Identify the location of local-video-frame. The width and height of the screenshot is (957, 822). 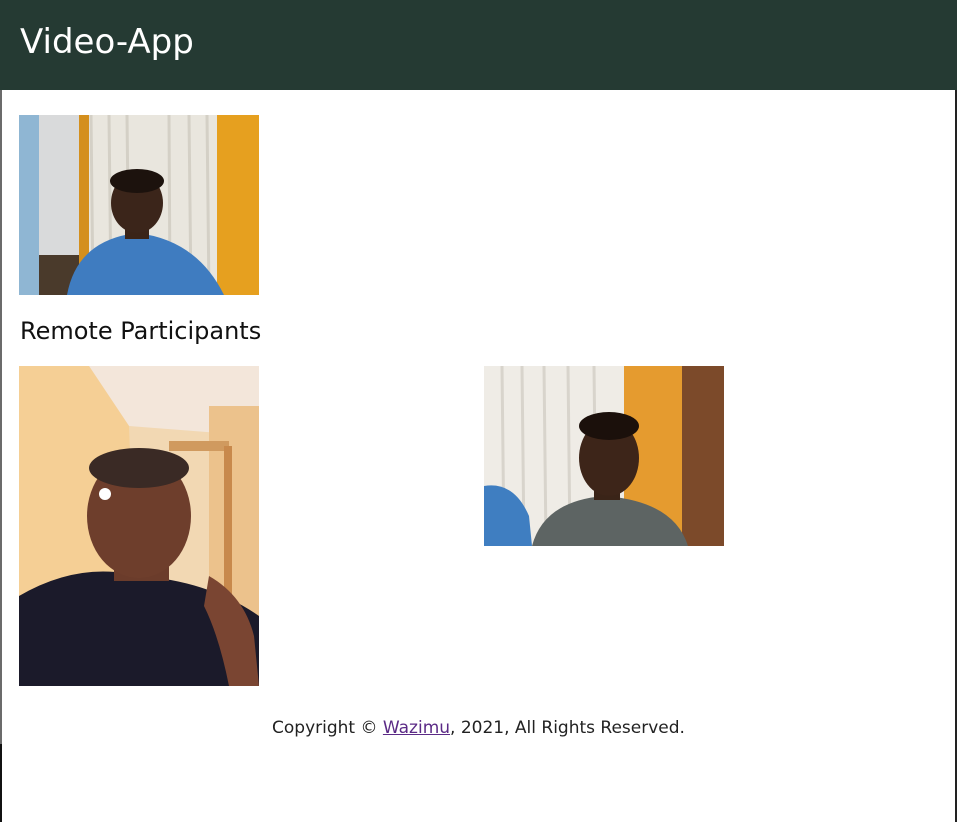
(139, 205).